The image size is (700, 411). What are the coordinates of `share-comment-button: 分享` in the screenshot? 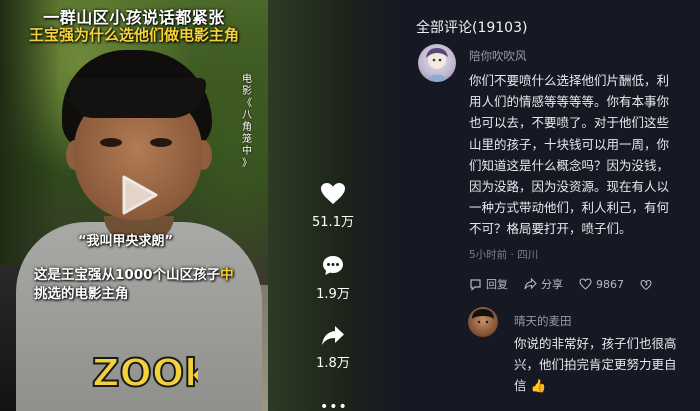 It's located at (543, 284).